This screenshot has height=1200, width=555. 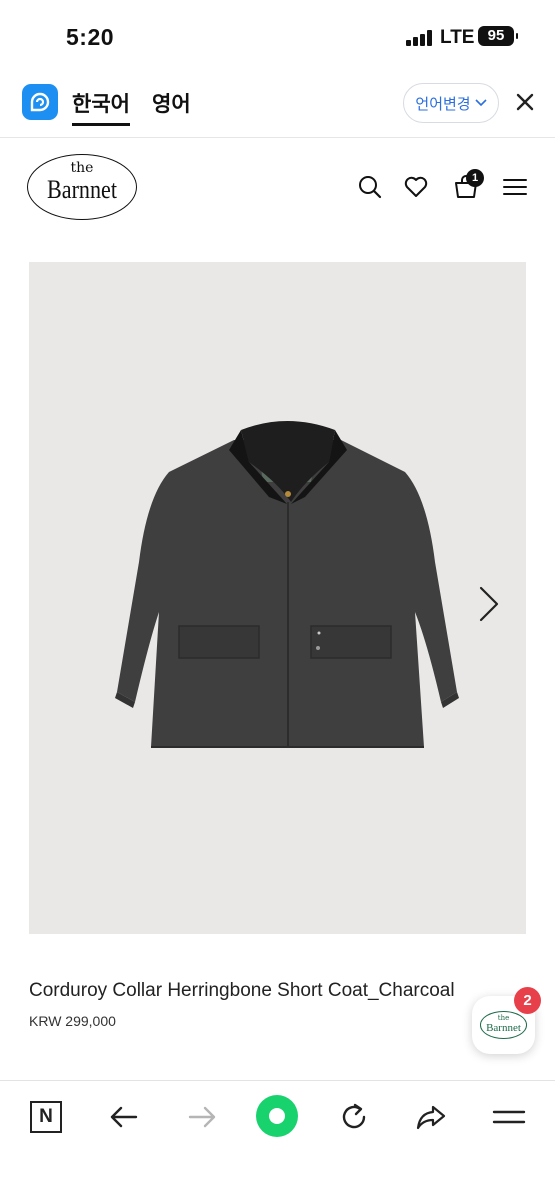 I want to click on chat-brand-logo: the Barnnet, so click(x=503, y=1025).